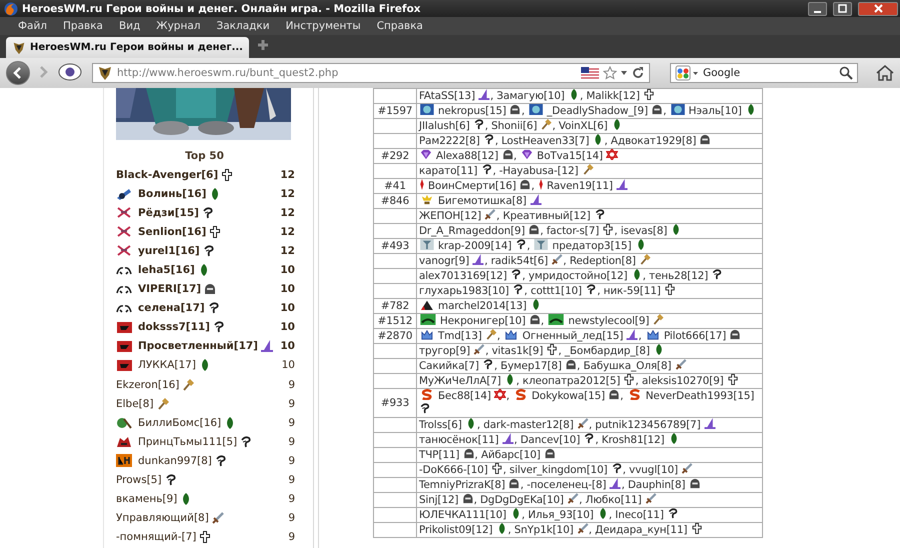 The height and width of the screenshot is (548, 900). I want to click on player-link: -Hayabusa-[12], so click(538, 171).